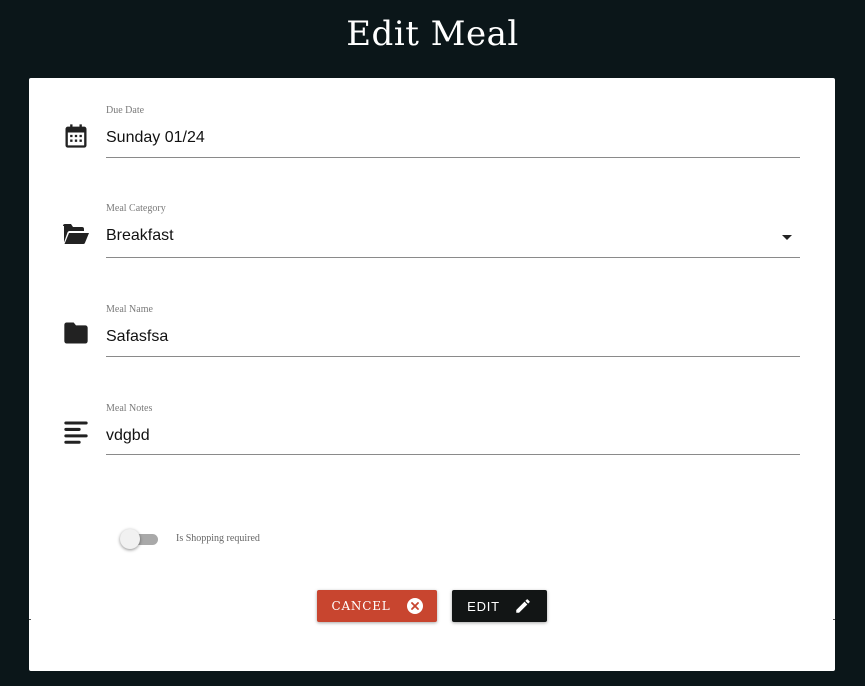  I want to click on notes-icon, so click(76, 432).